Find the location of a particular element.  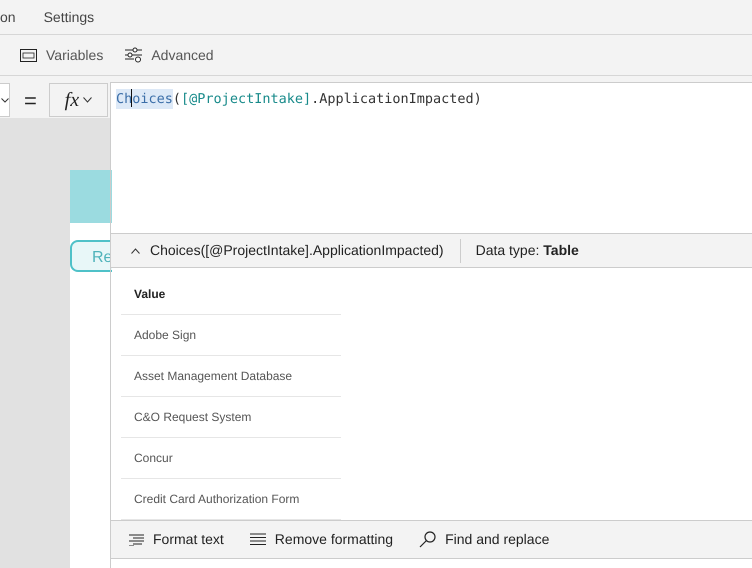

menu-item: on is located at coordinates (8, 17).